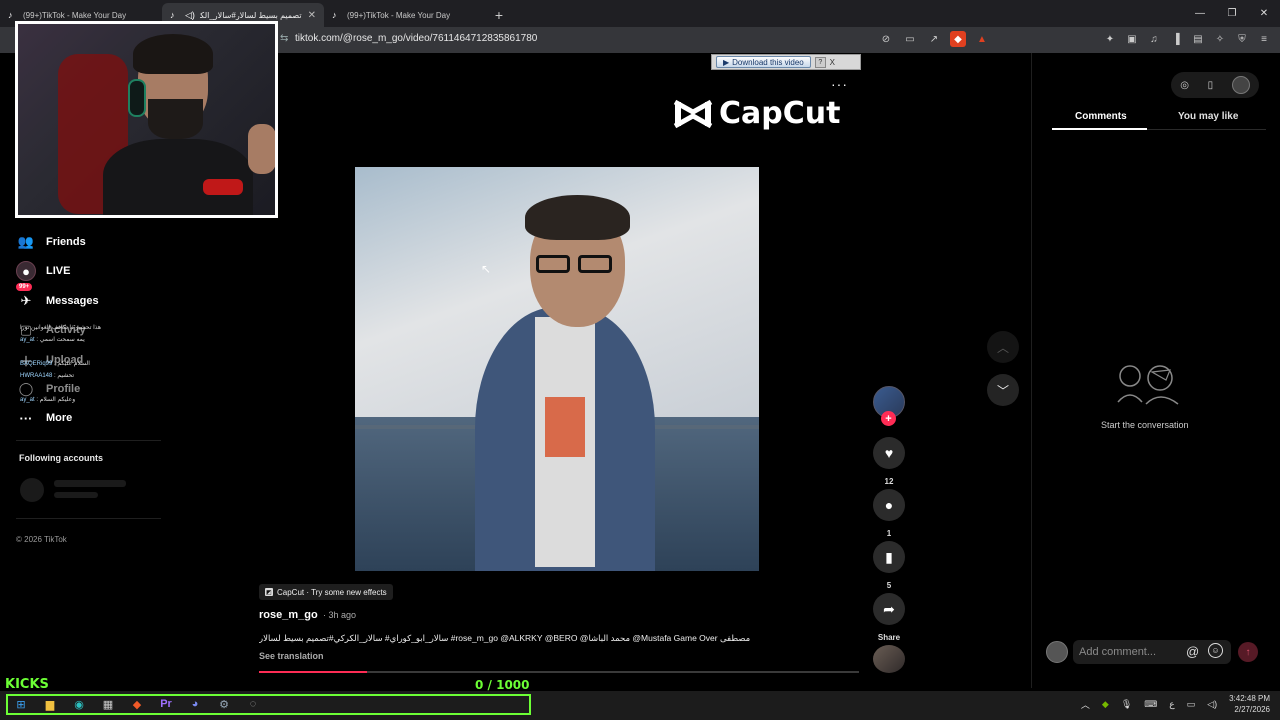 The image size is (1280, 720). What do you see at coordinates (889, 585) in the screenshot?
I see `save-count: 5` at bounding box center [889, 585].